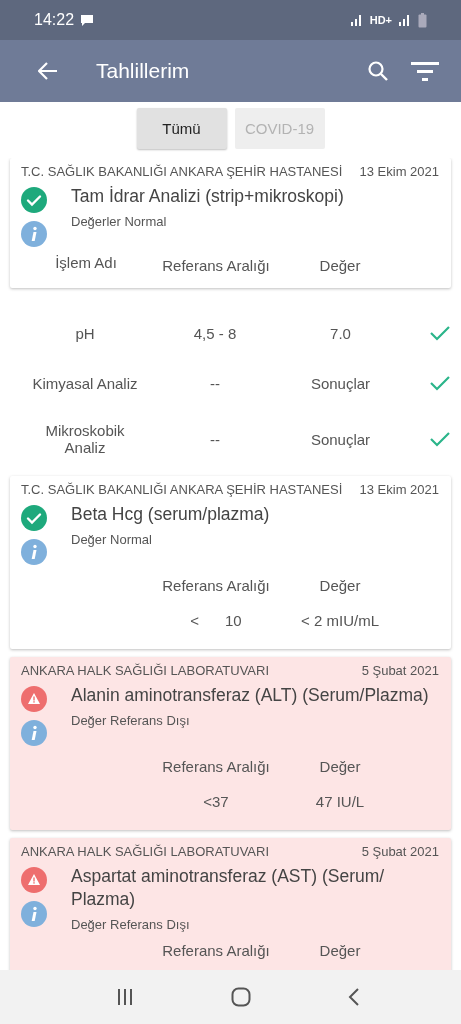 This screenshot has height=1024, width=461. I want to click on screen-title: Tahlillerim, so click(143, 71).